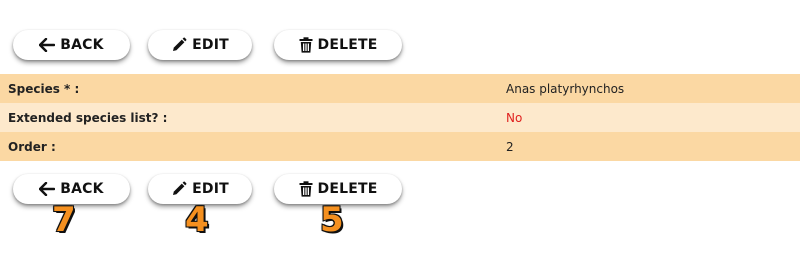 This screenshot has height=266, width=800. What do you see at coordinates (197, 220) in the screenshot?
I see `step-number-edit: 4` at bounding box center [197, 220].